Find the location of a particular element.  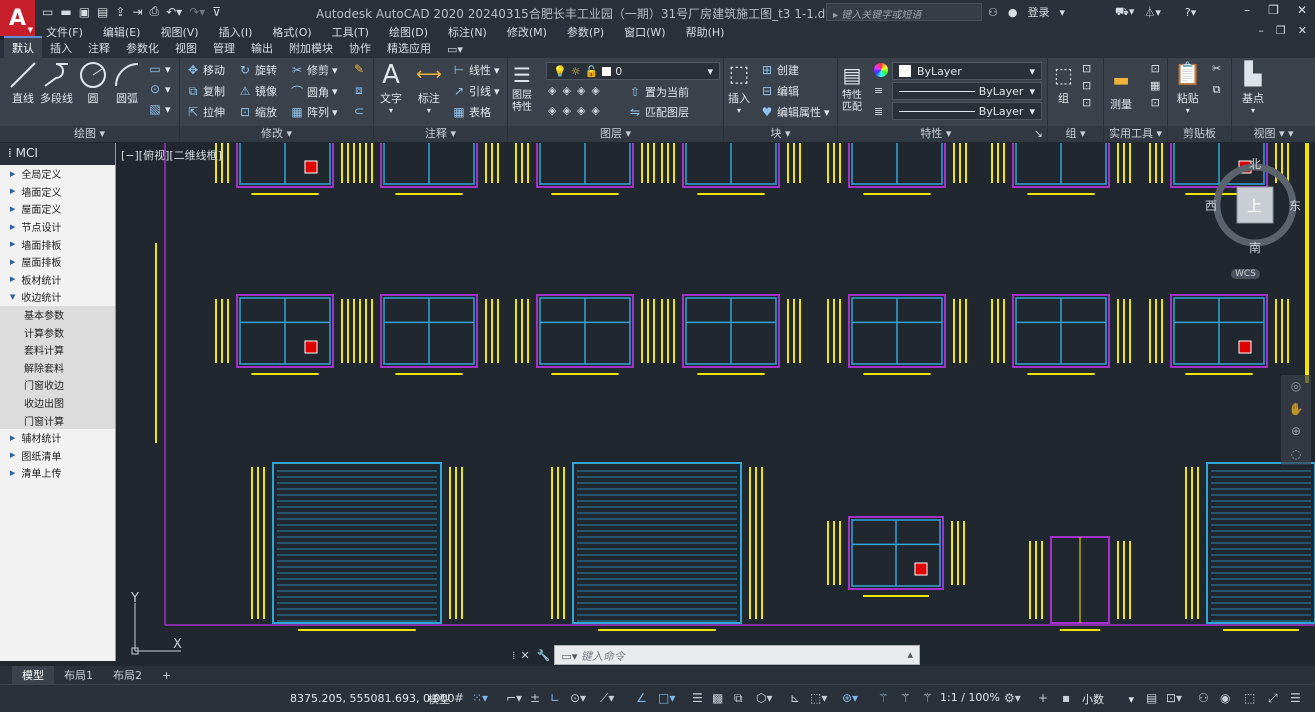

insert-block-button: ⬚ 插入 ▾ is located at coordinates (739, 87).